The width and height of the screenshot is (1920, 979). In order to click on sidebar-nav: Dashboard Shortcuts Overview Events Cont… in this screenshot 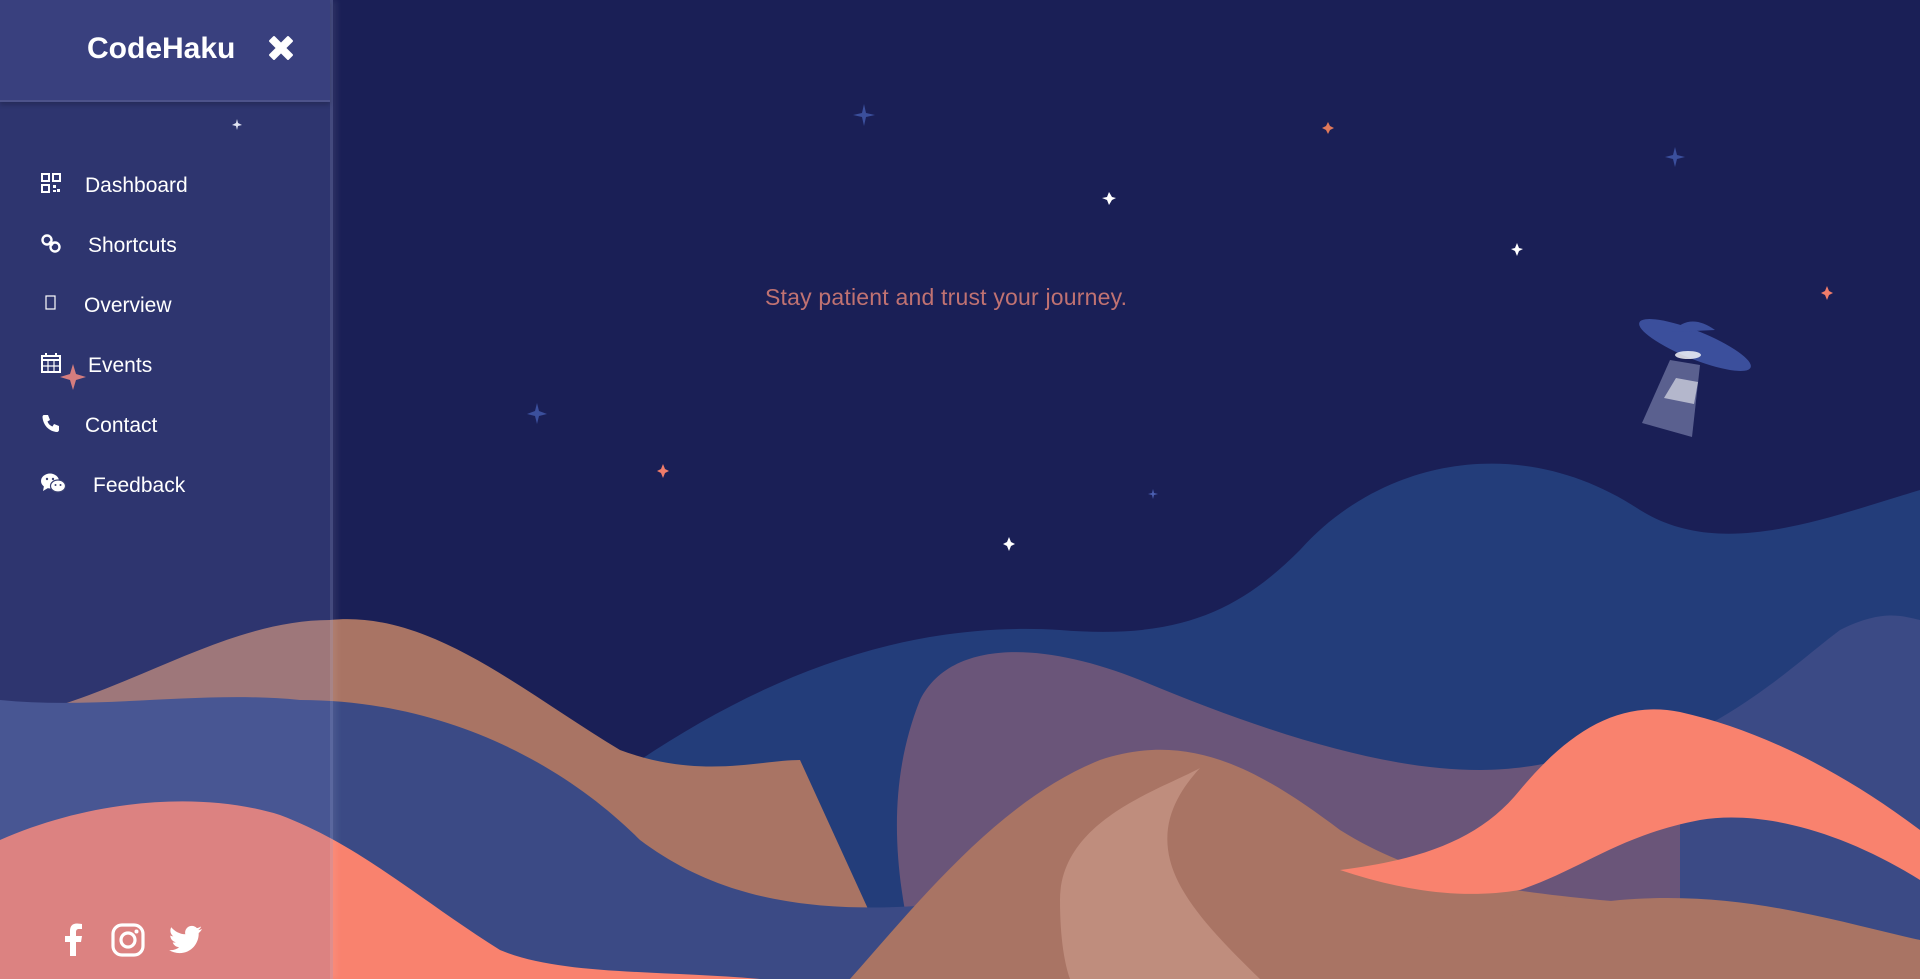, I will do `click(165, 340)`.